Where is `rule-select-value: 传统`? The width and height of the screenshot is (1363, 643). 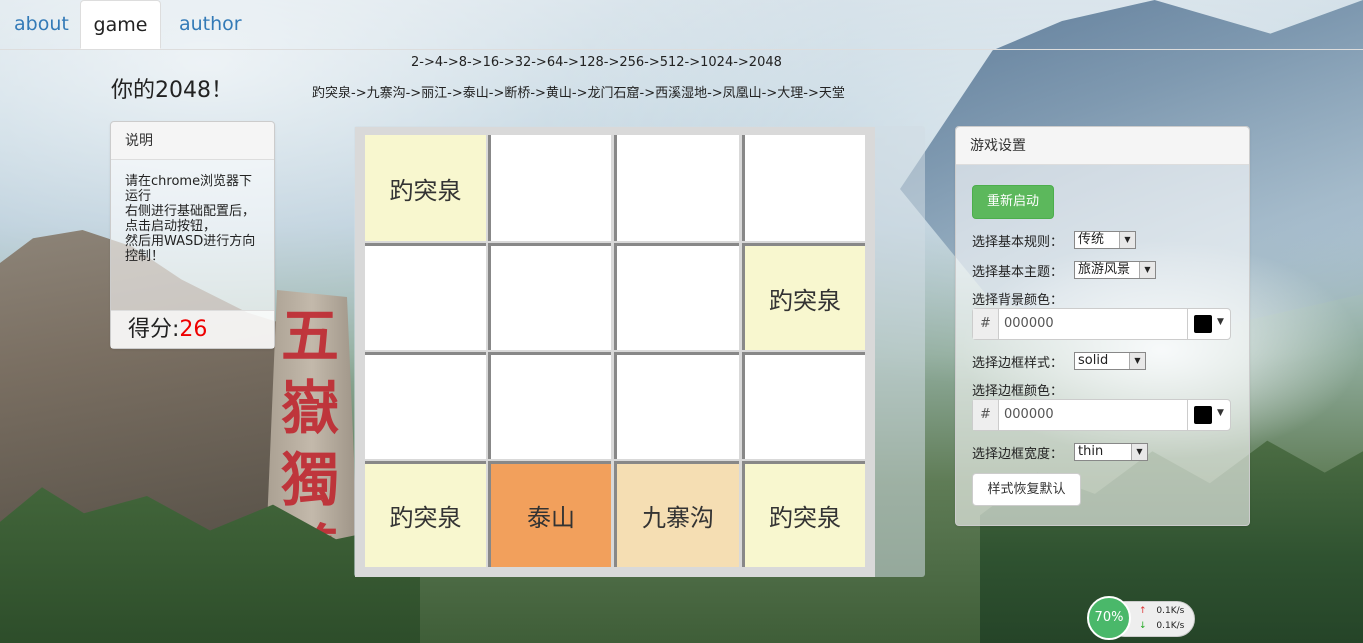
rule-select-value: 传统 is located at coordinates (1091, 239).